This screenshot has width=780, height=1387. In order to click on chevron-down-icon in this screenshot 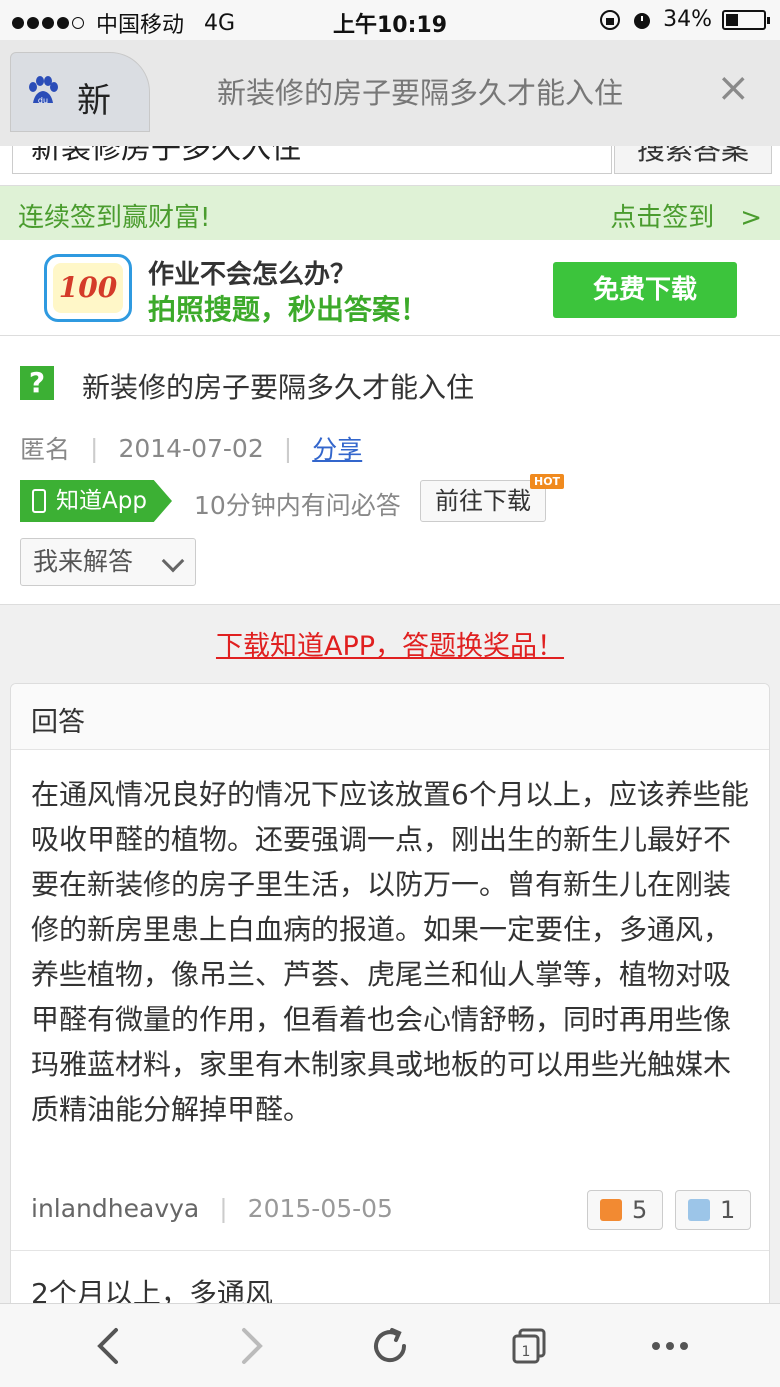, I will do `click(173, 561)`.